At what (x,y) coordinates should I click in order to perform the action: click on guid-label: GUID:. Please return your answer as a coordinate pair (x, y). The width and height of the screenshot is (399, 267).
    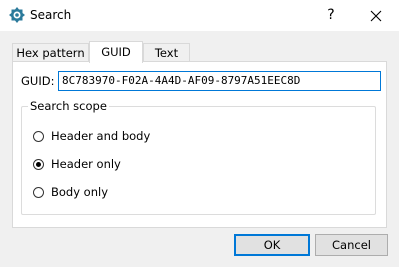
    Looking at the image, I should click on (38, 81).